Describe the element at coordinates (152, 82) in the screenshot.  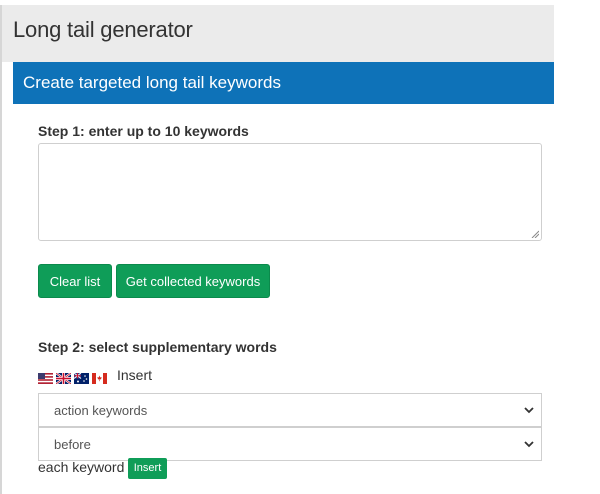
I see `card-title: Create targeted long tail keywords` at that location.